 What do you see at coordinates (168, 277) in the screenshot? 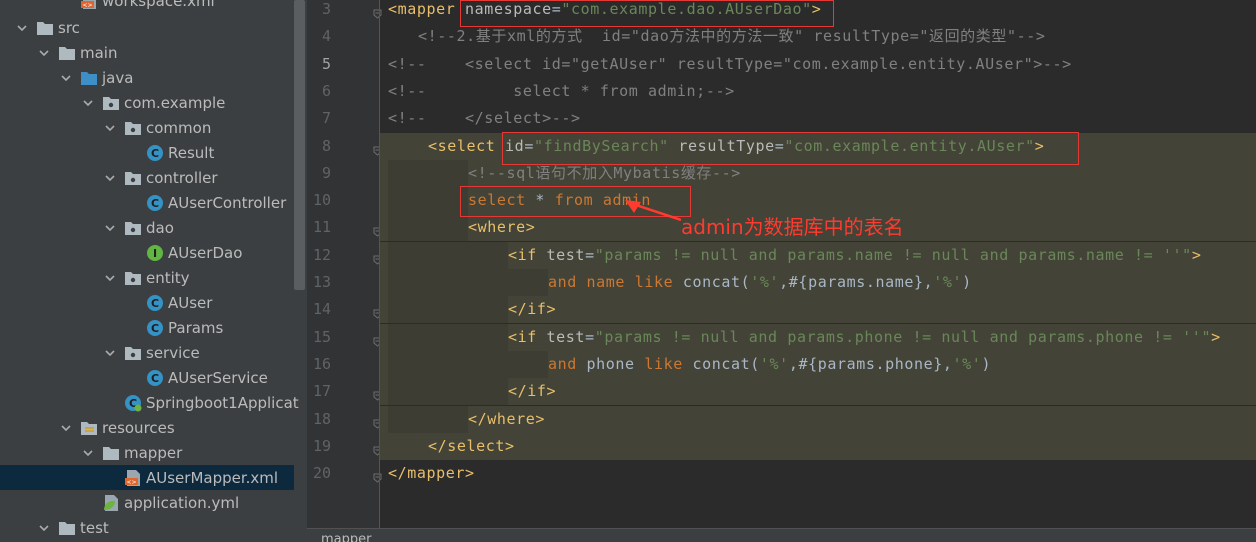
I see `tree-item-label: entity` at bounding box center [168, 277].